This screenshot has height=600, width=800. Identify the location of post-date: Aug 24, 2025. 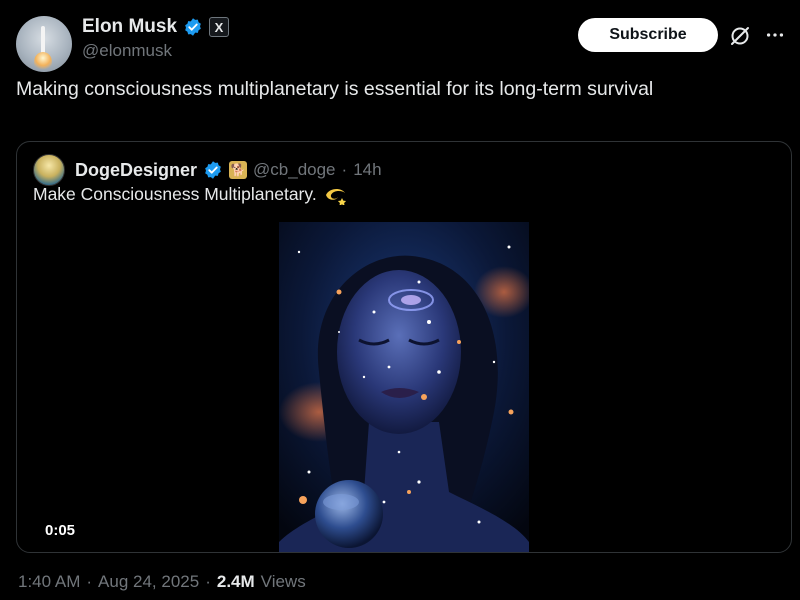
(148, 582).